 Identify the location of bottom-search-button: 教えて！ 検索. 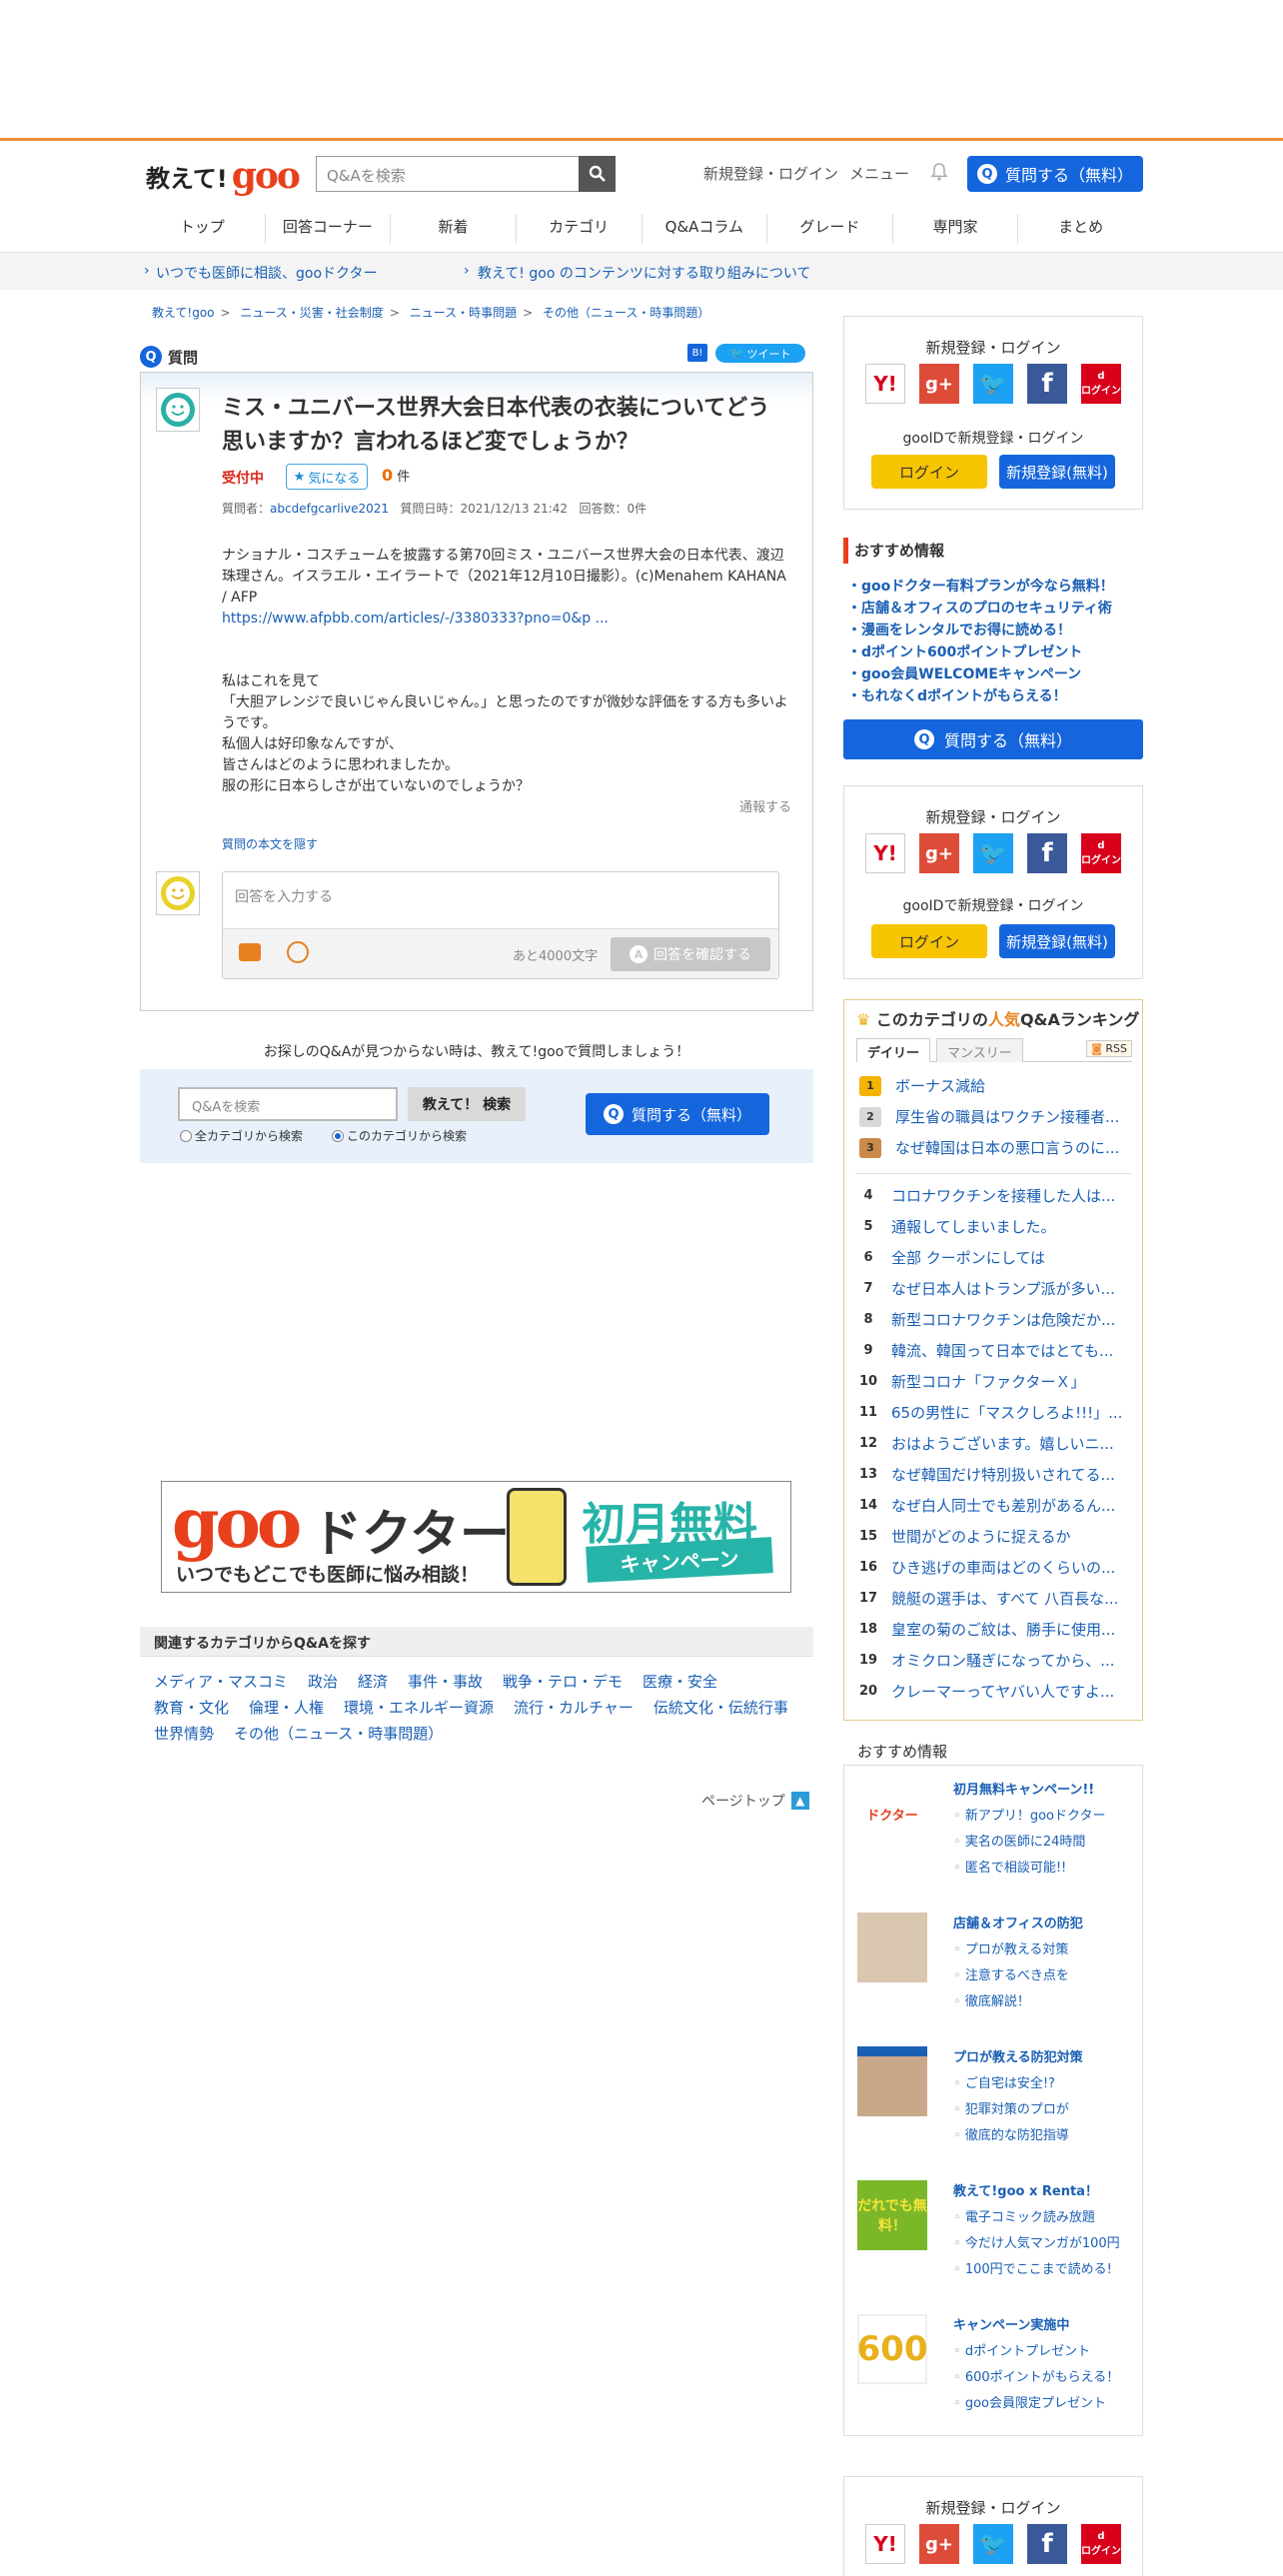
(467, 1104).